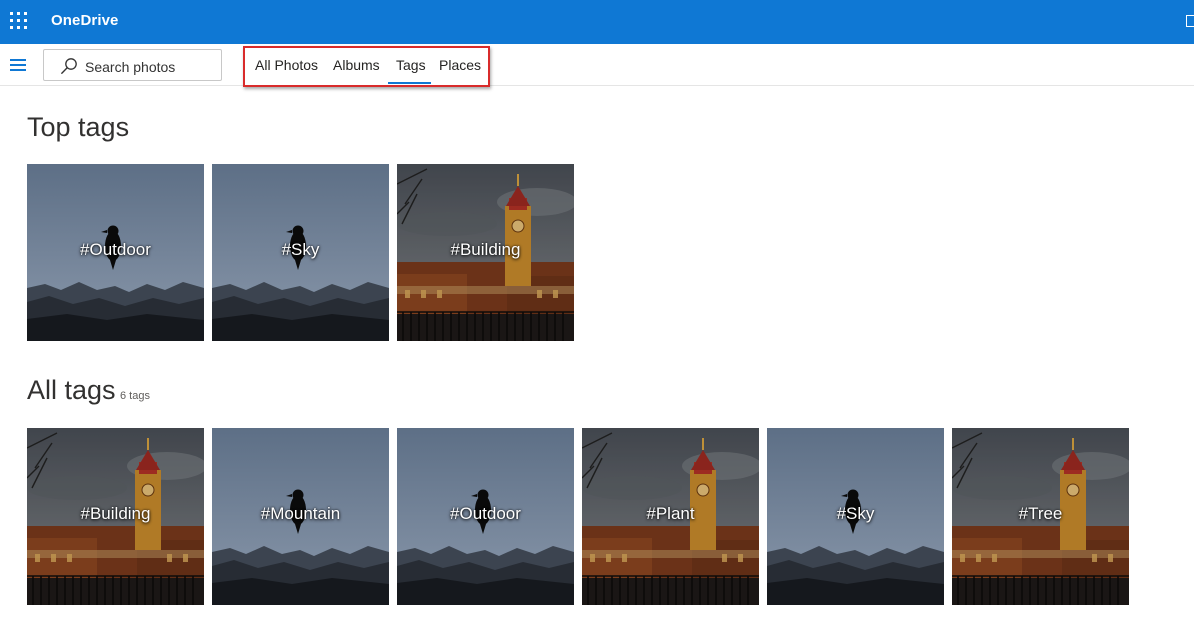  I want to click on tag-count: 6 tags, so click(135, 396).